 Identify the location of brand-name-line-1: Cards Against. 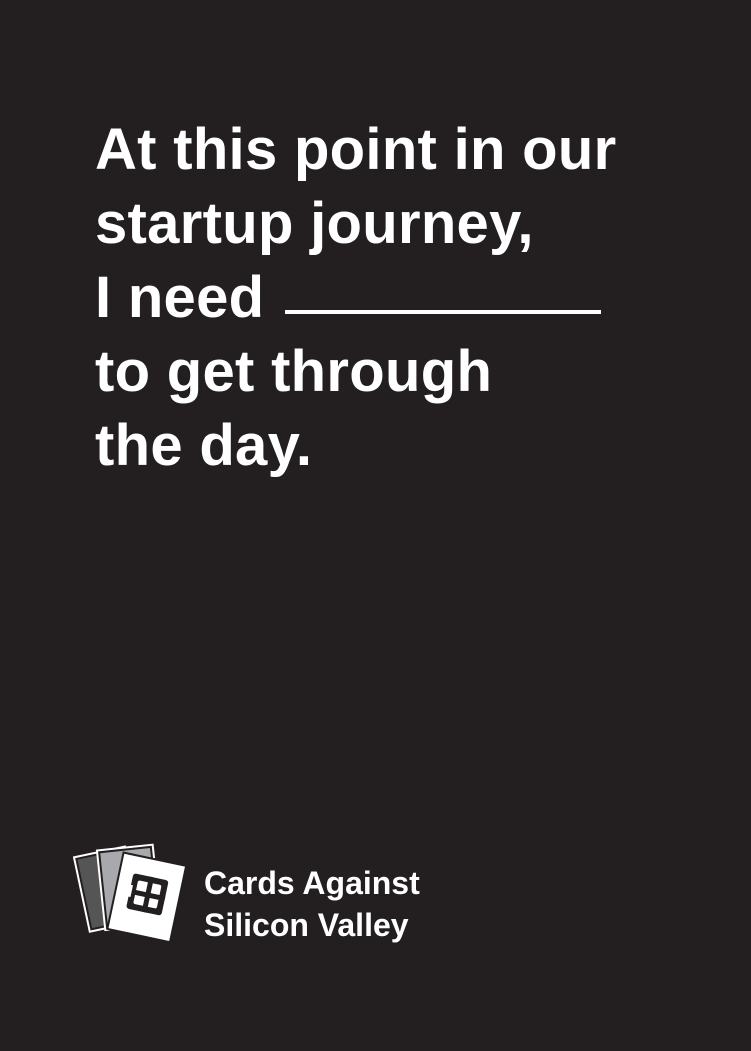
(312, 883).